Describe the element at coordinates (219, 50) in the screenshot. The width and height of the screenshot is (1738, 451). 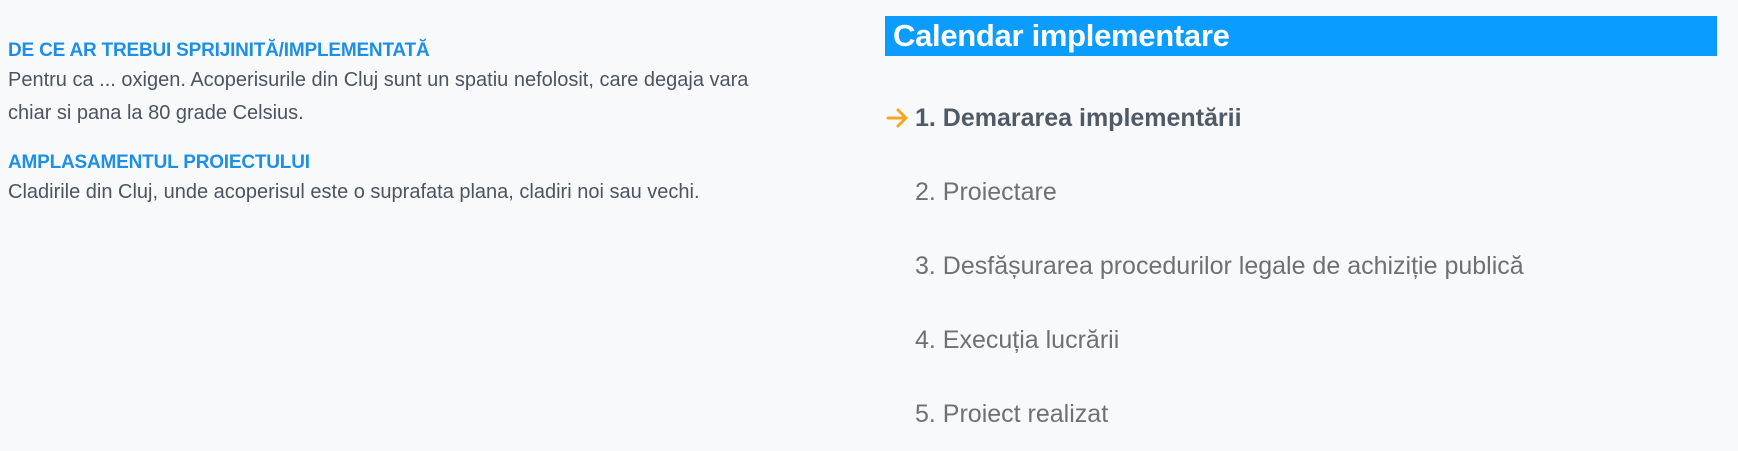
I see `why-support-heading: DE CE AR TREBUI SPRIJINITĂ/IMPLEMENTATĂ` at that location.